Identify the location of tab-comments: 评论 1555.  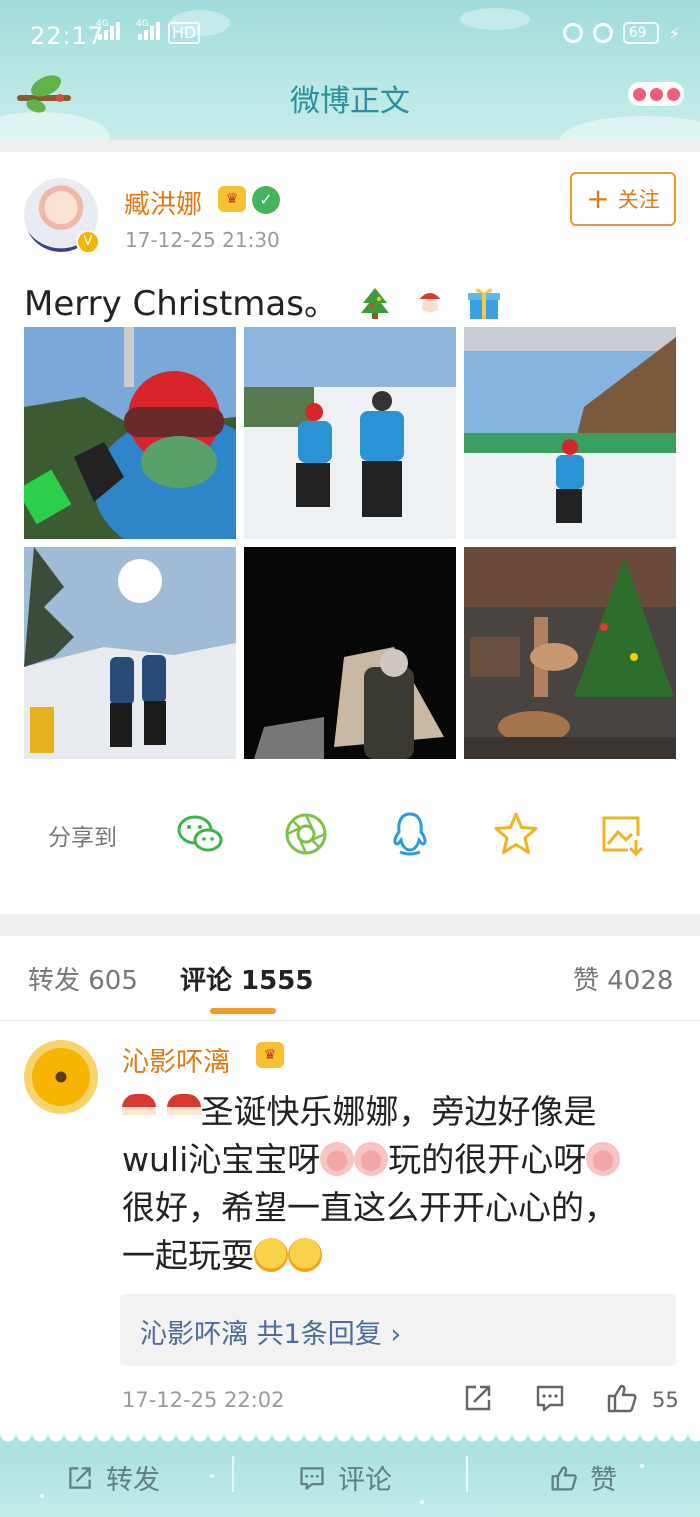
(246, 978).